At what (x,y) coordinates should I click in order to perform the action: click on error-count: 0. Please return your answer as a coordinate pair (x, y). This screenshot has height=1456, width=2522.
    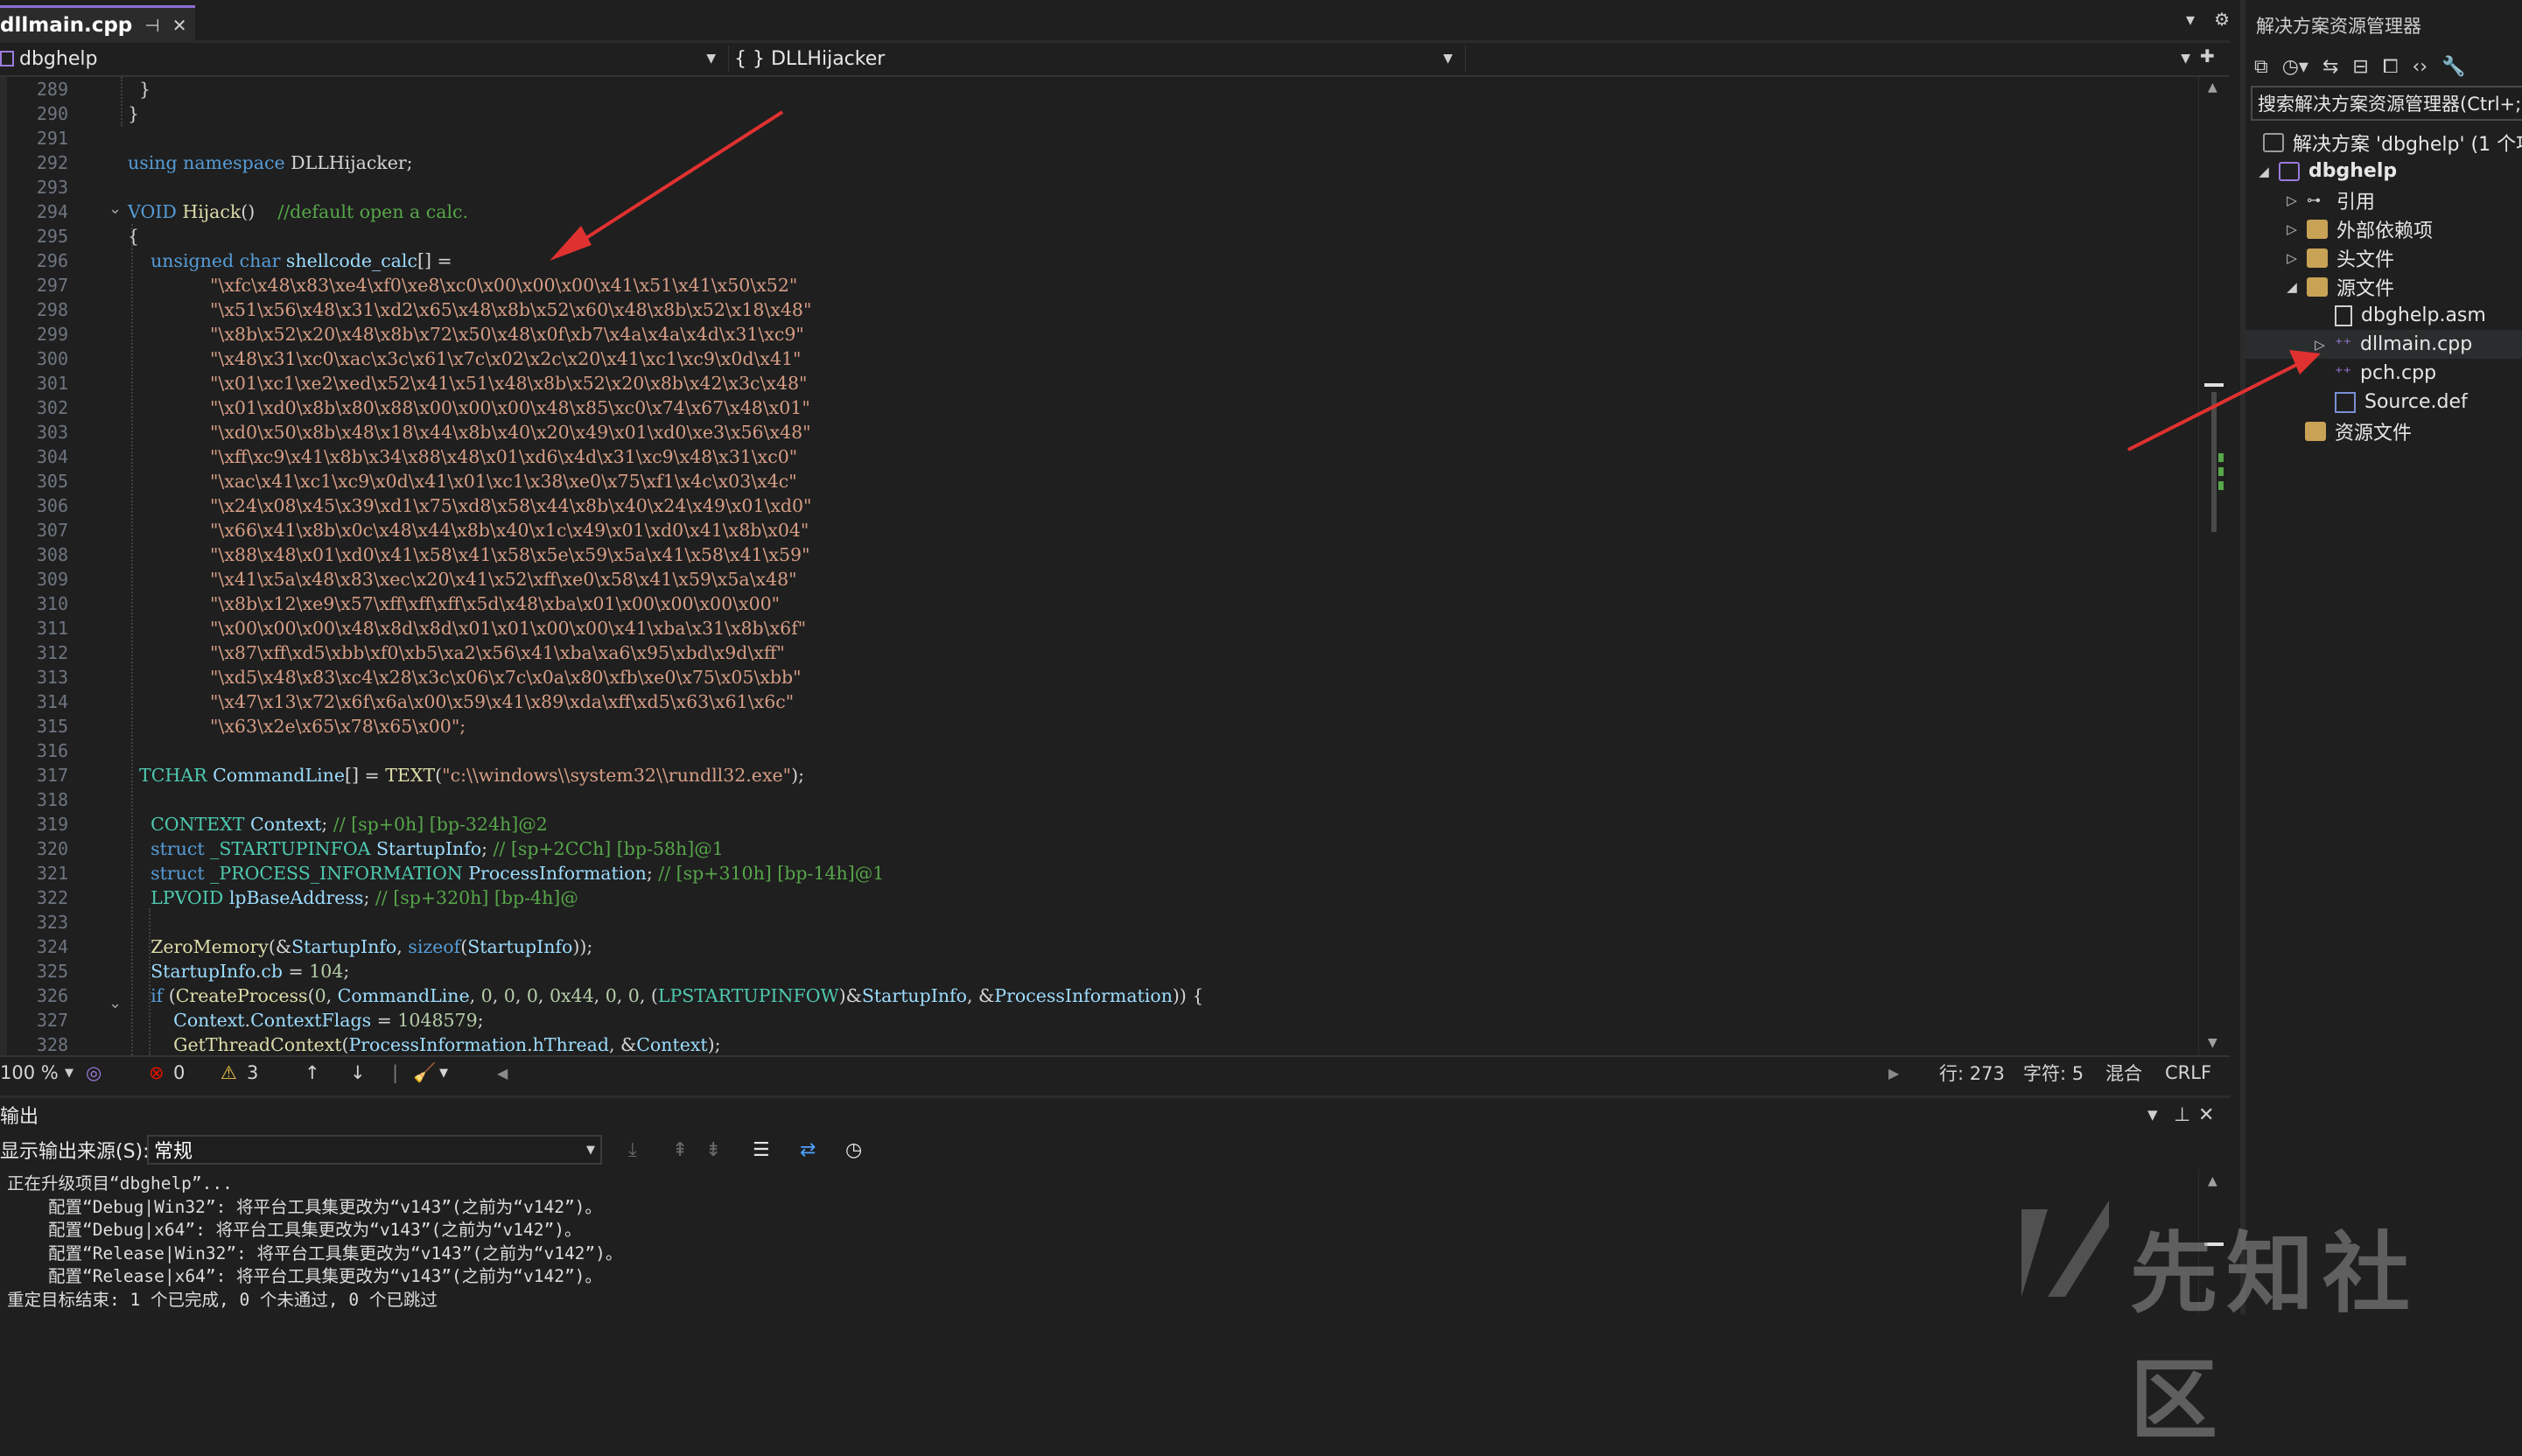
    Looking at the image, I should click on (179, 1072).